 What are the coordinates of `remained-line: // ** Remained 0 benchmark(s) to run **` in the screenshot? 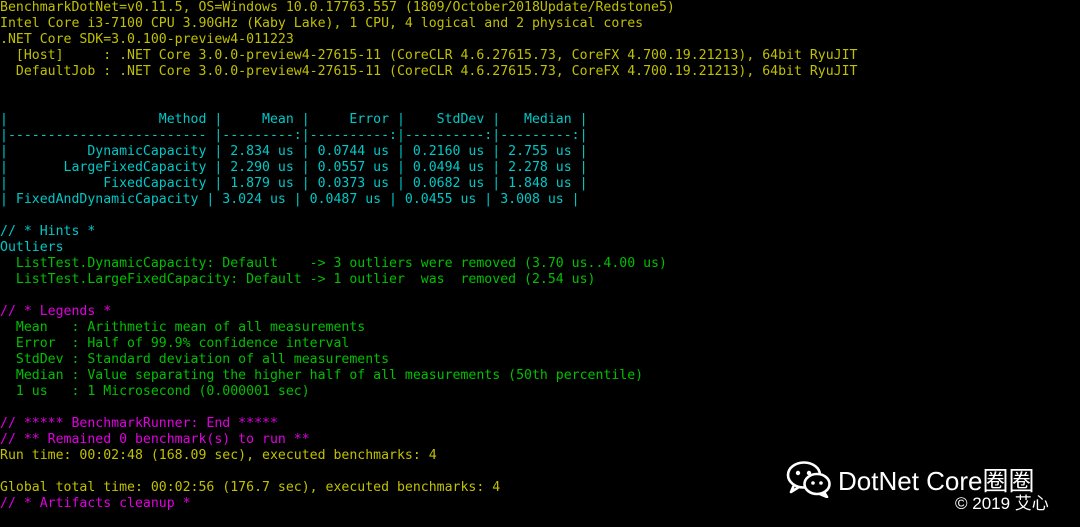 It's located at (155, 439).